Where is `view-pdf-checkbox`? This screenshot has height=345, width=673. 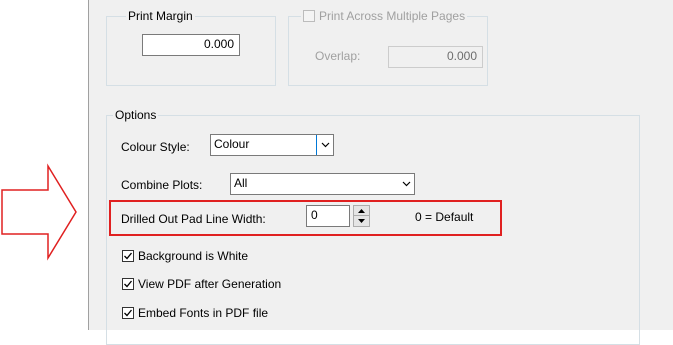 view-pdf-checkbox is located at coordinates (128, 284).